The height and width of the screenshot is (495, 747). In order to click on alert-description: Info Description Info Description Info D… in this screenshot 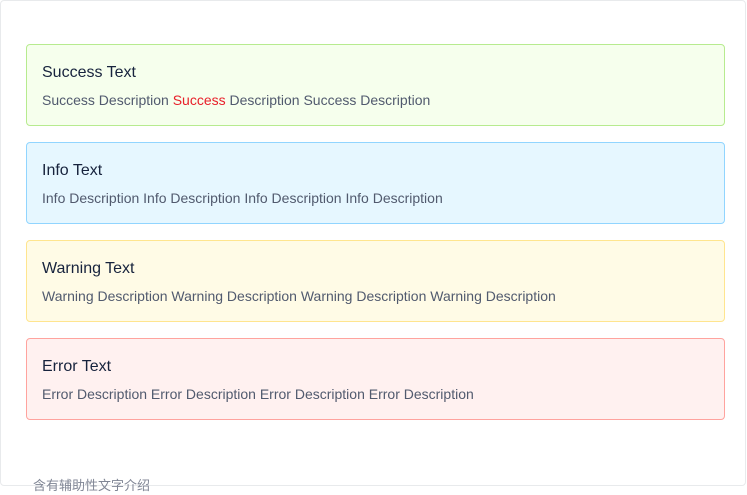, I will do `click(242, 198)`.